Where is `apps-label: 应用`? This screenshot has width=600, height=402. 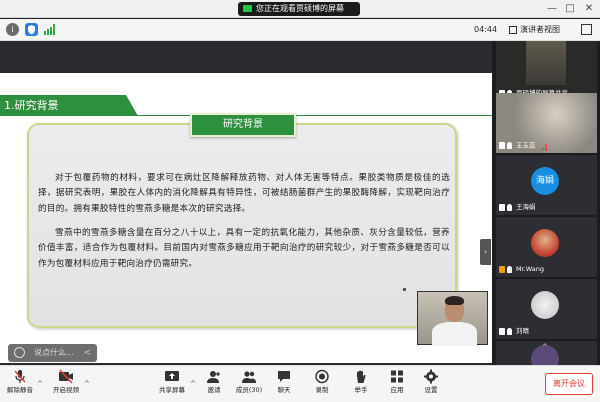
apps-label: 应用 is located at coordinates (397, 390).